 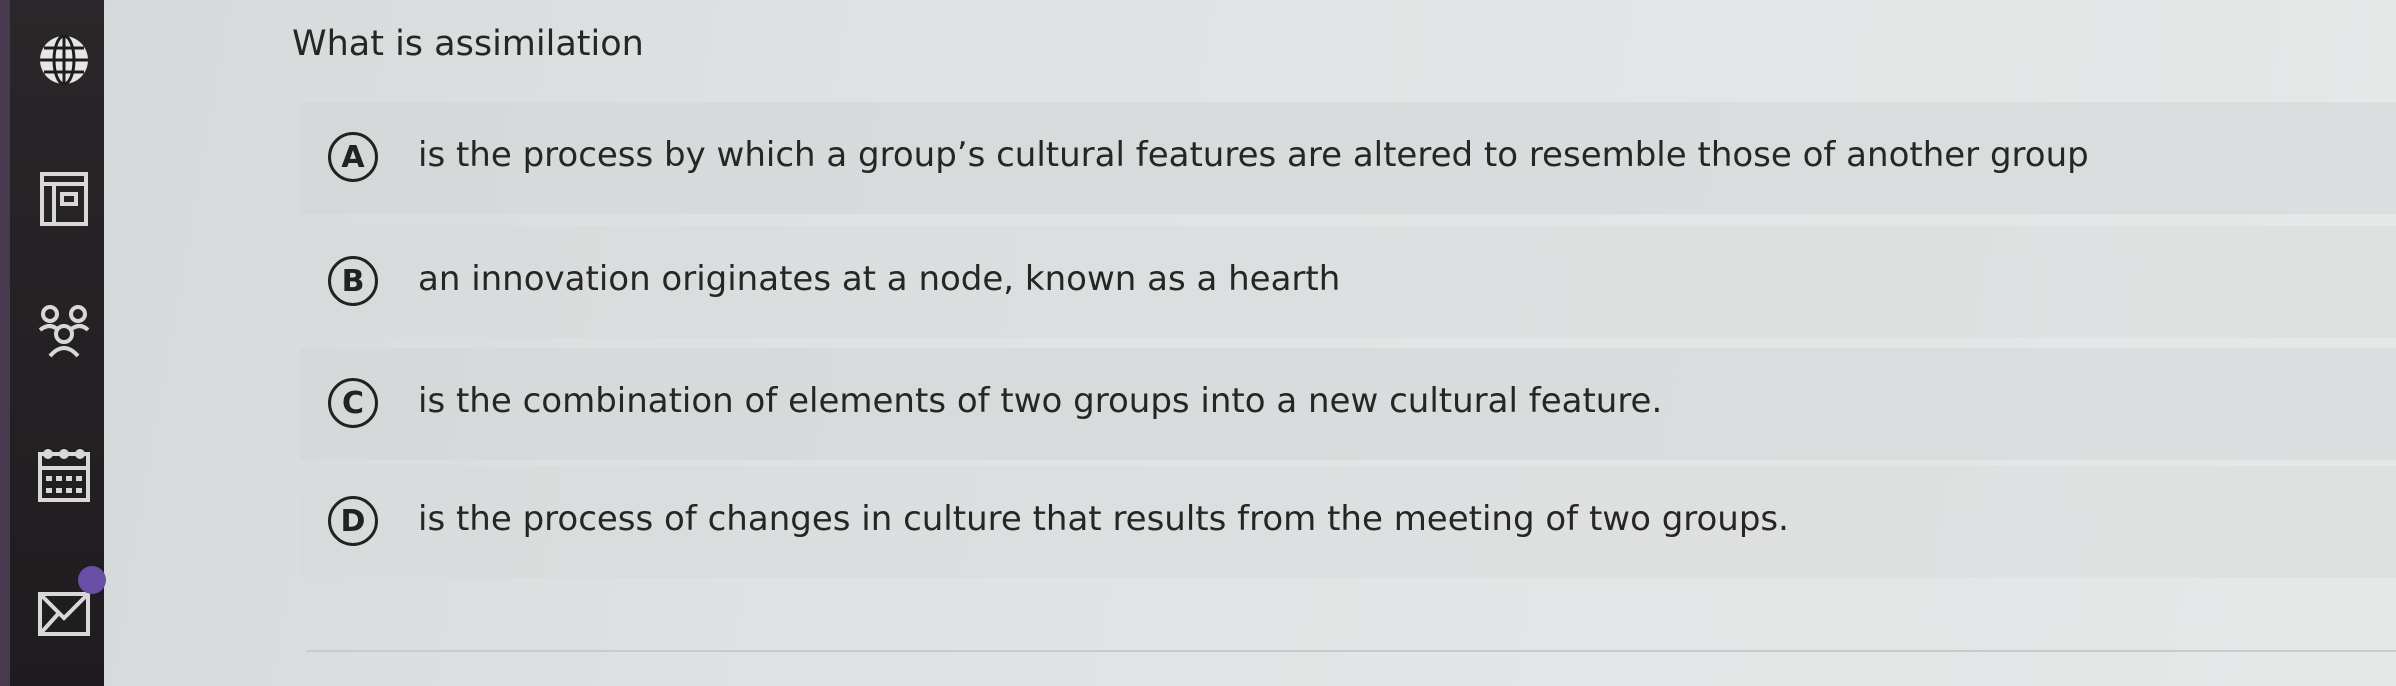 What do you see at coordinates (64, 330) in the screenshot?
I see `people-icon` at bounding box center [64, 330].